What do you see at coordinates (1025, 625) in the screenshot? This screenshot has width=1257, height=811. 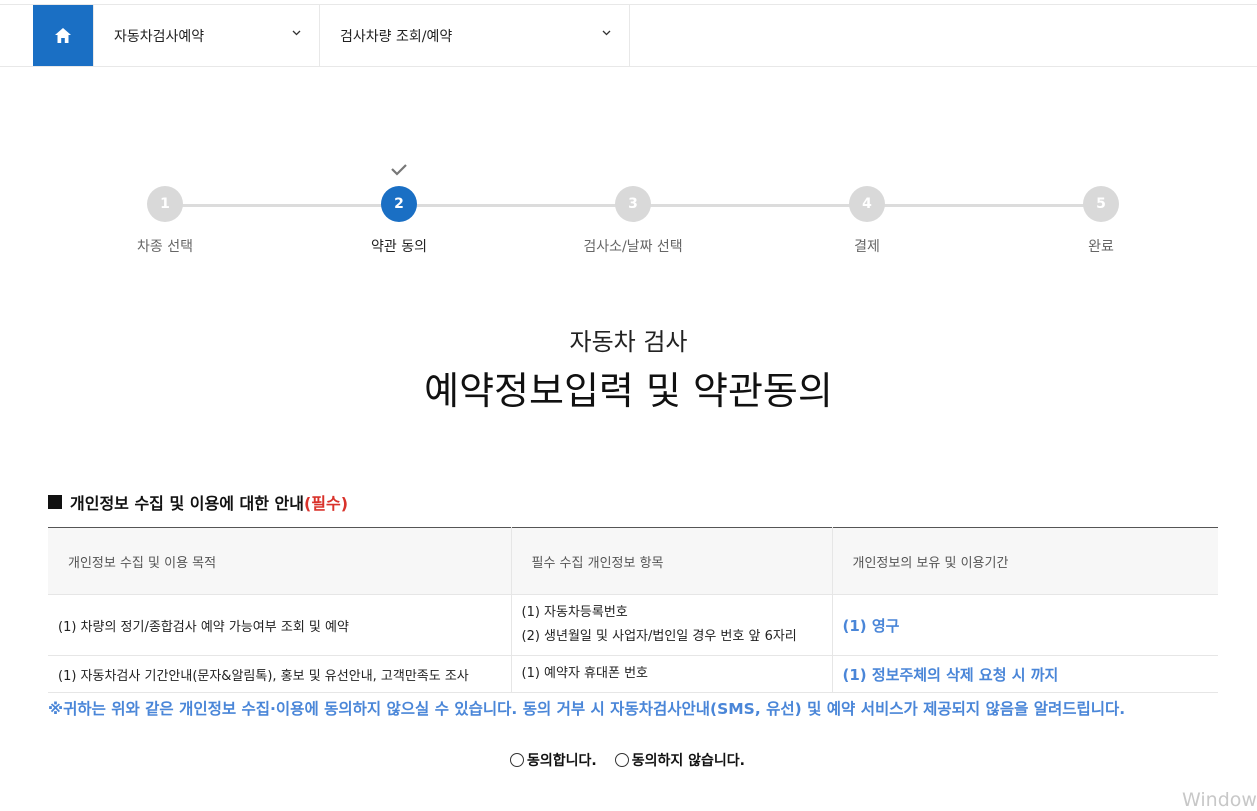 I see `period-cell: (1) 영구` at bounding box center [1025, 625].